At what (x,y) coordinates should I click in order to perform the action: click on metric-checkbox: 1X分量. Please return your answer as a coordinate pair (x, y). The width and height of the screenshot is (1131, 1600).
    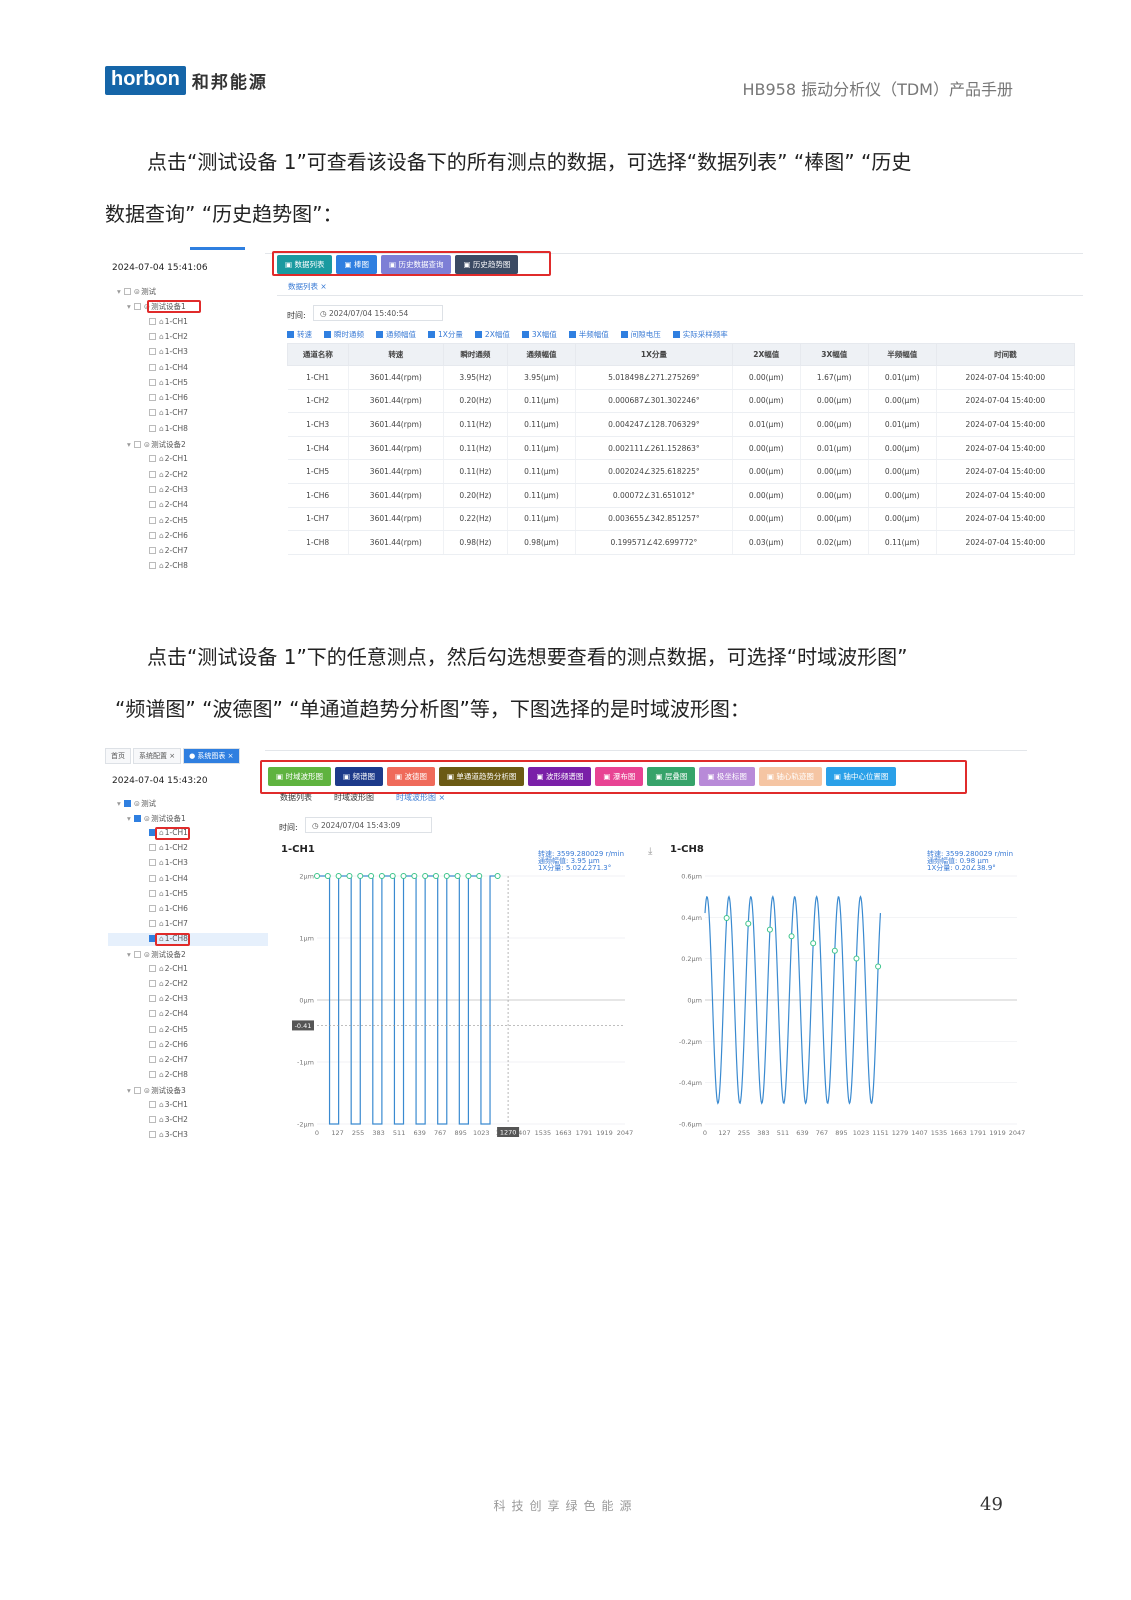
    Looking at the image, I should click on (445, 334).